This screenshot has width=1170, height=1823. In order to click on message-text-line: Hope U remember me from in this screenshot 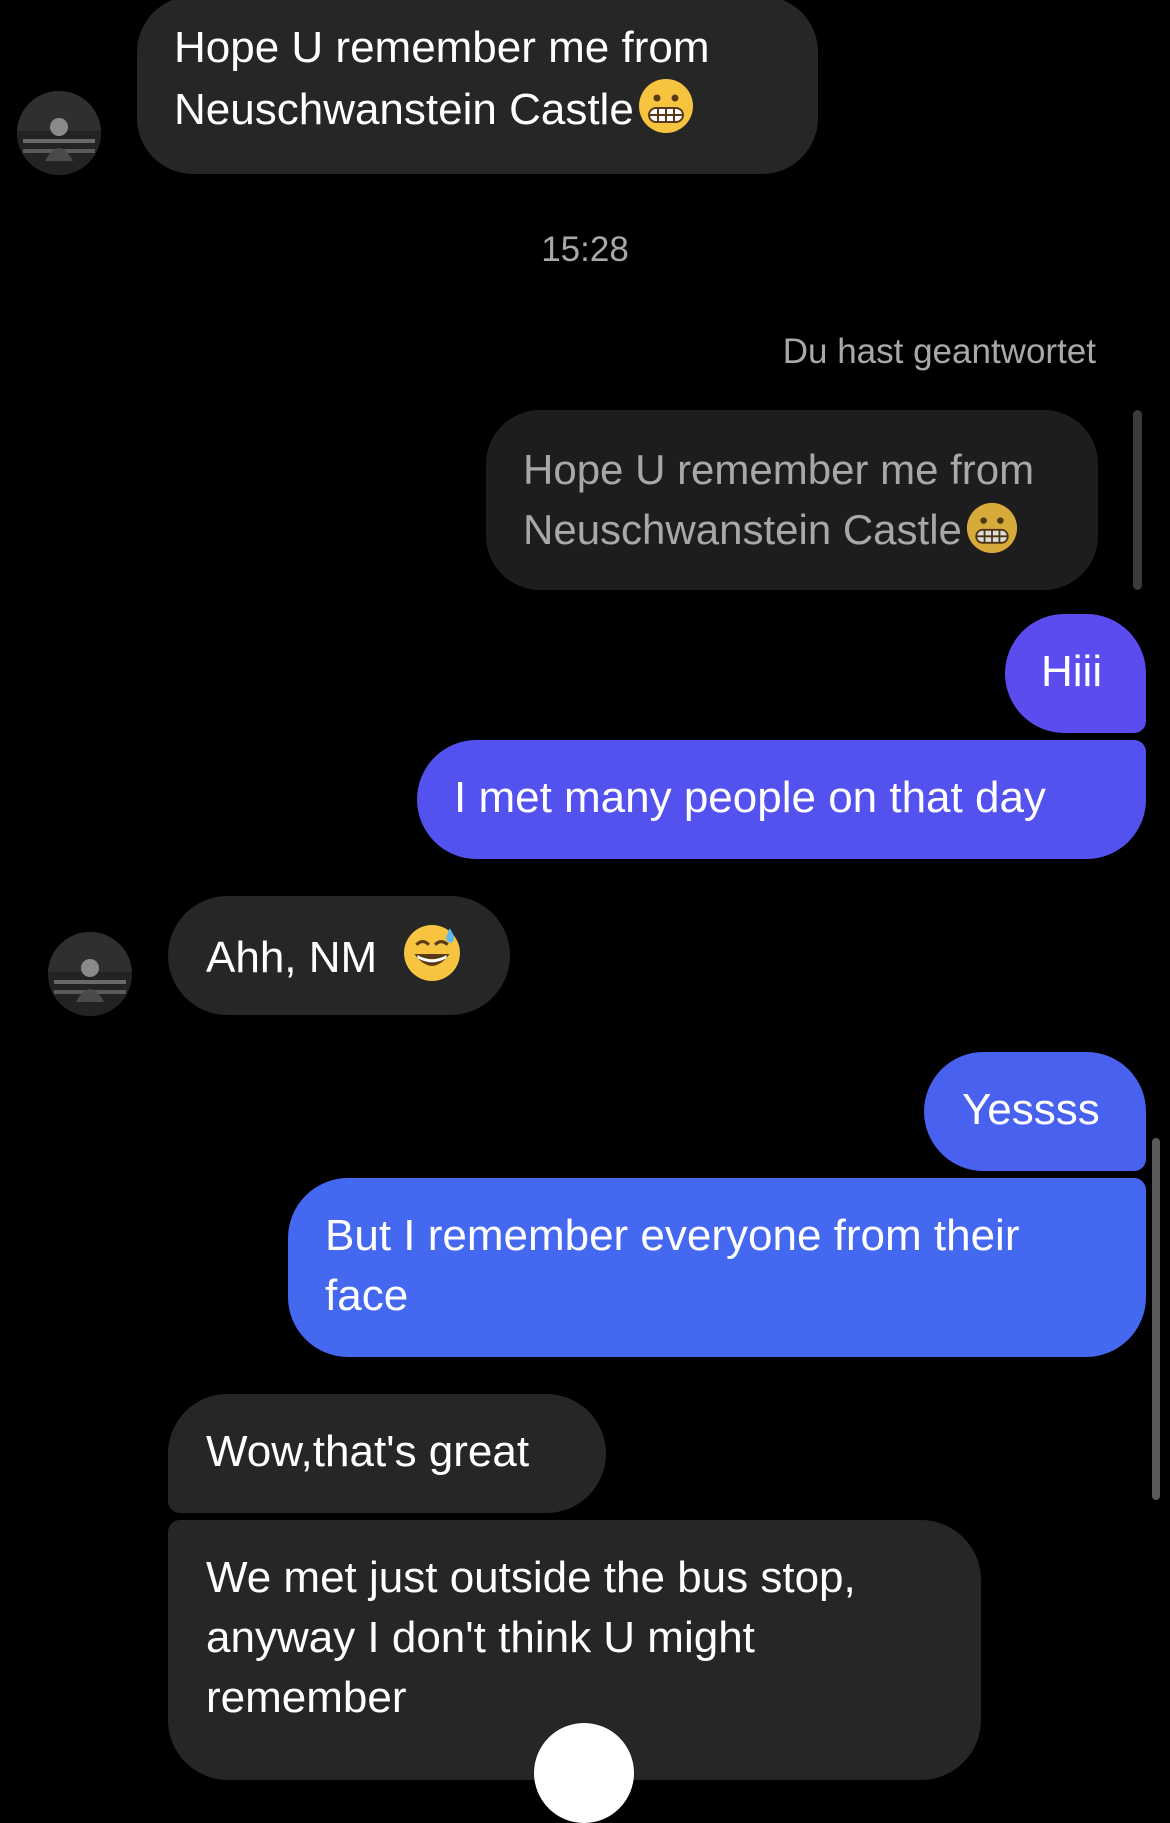, I will do `click(442, 47)`.